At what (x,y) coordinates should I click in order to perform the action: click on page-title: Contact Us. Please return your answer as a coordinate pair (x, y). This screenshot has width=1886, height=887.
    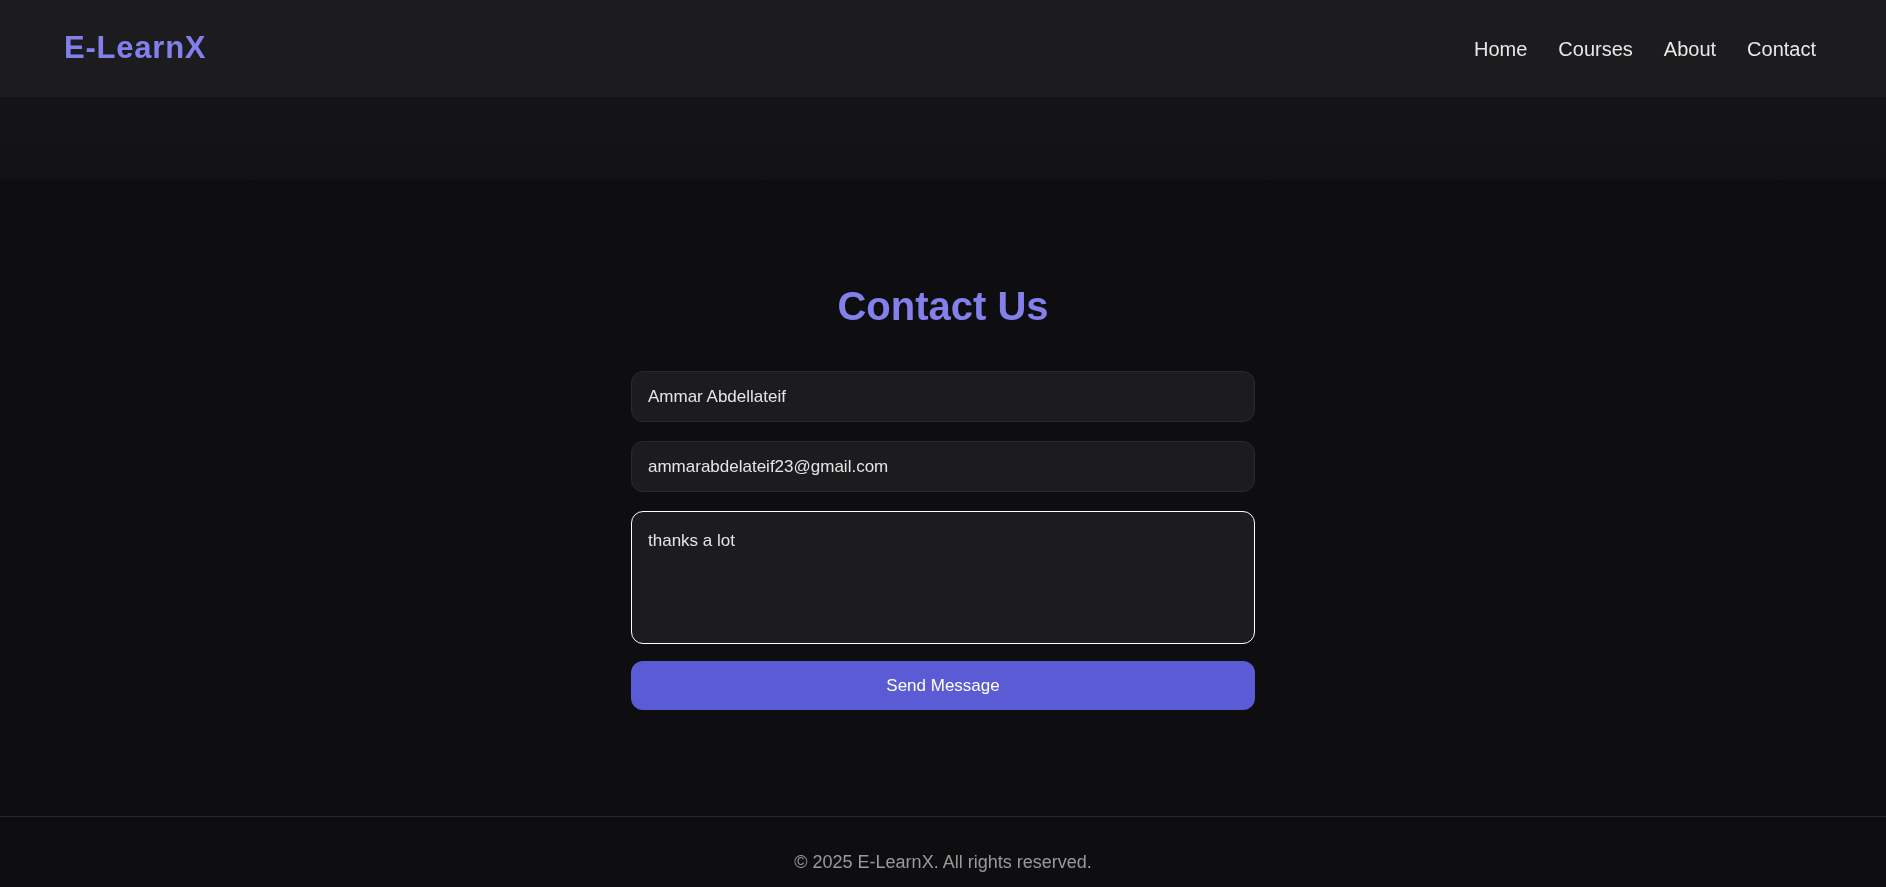
    Looking at the image, I should click on (943, 306).